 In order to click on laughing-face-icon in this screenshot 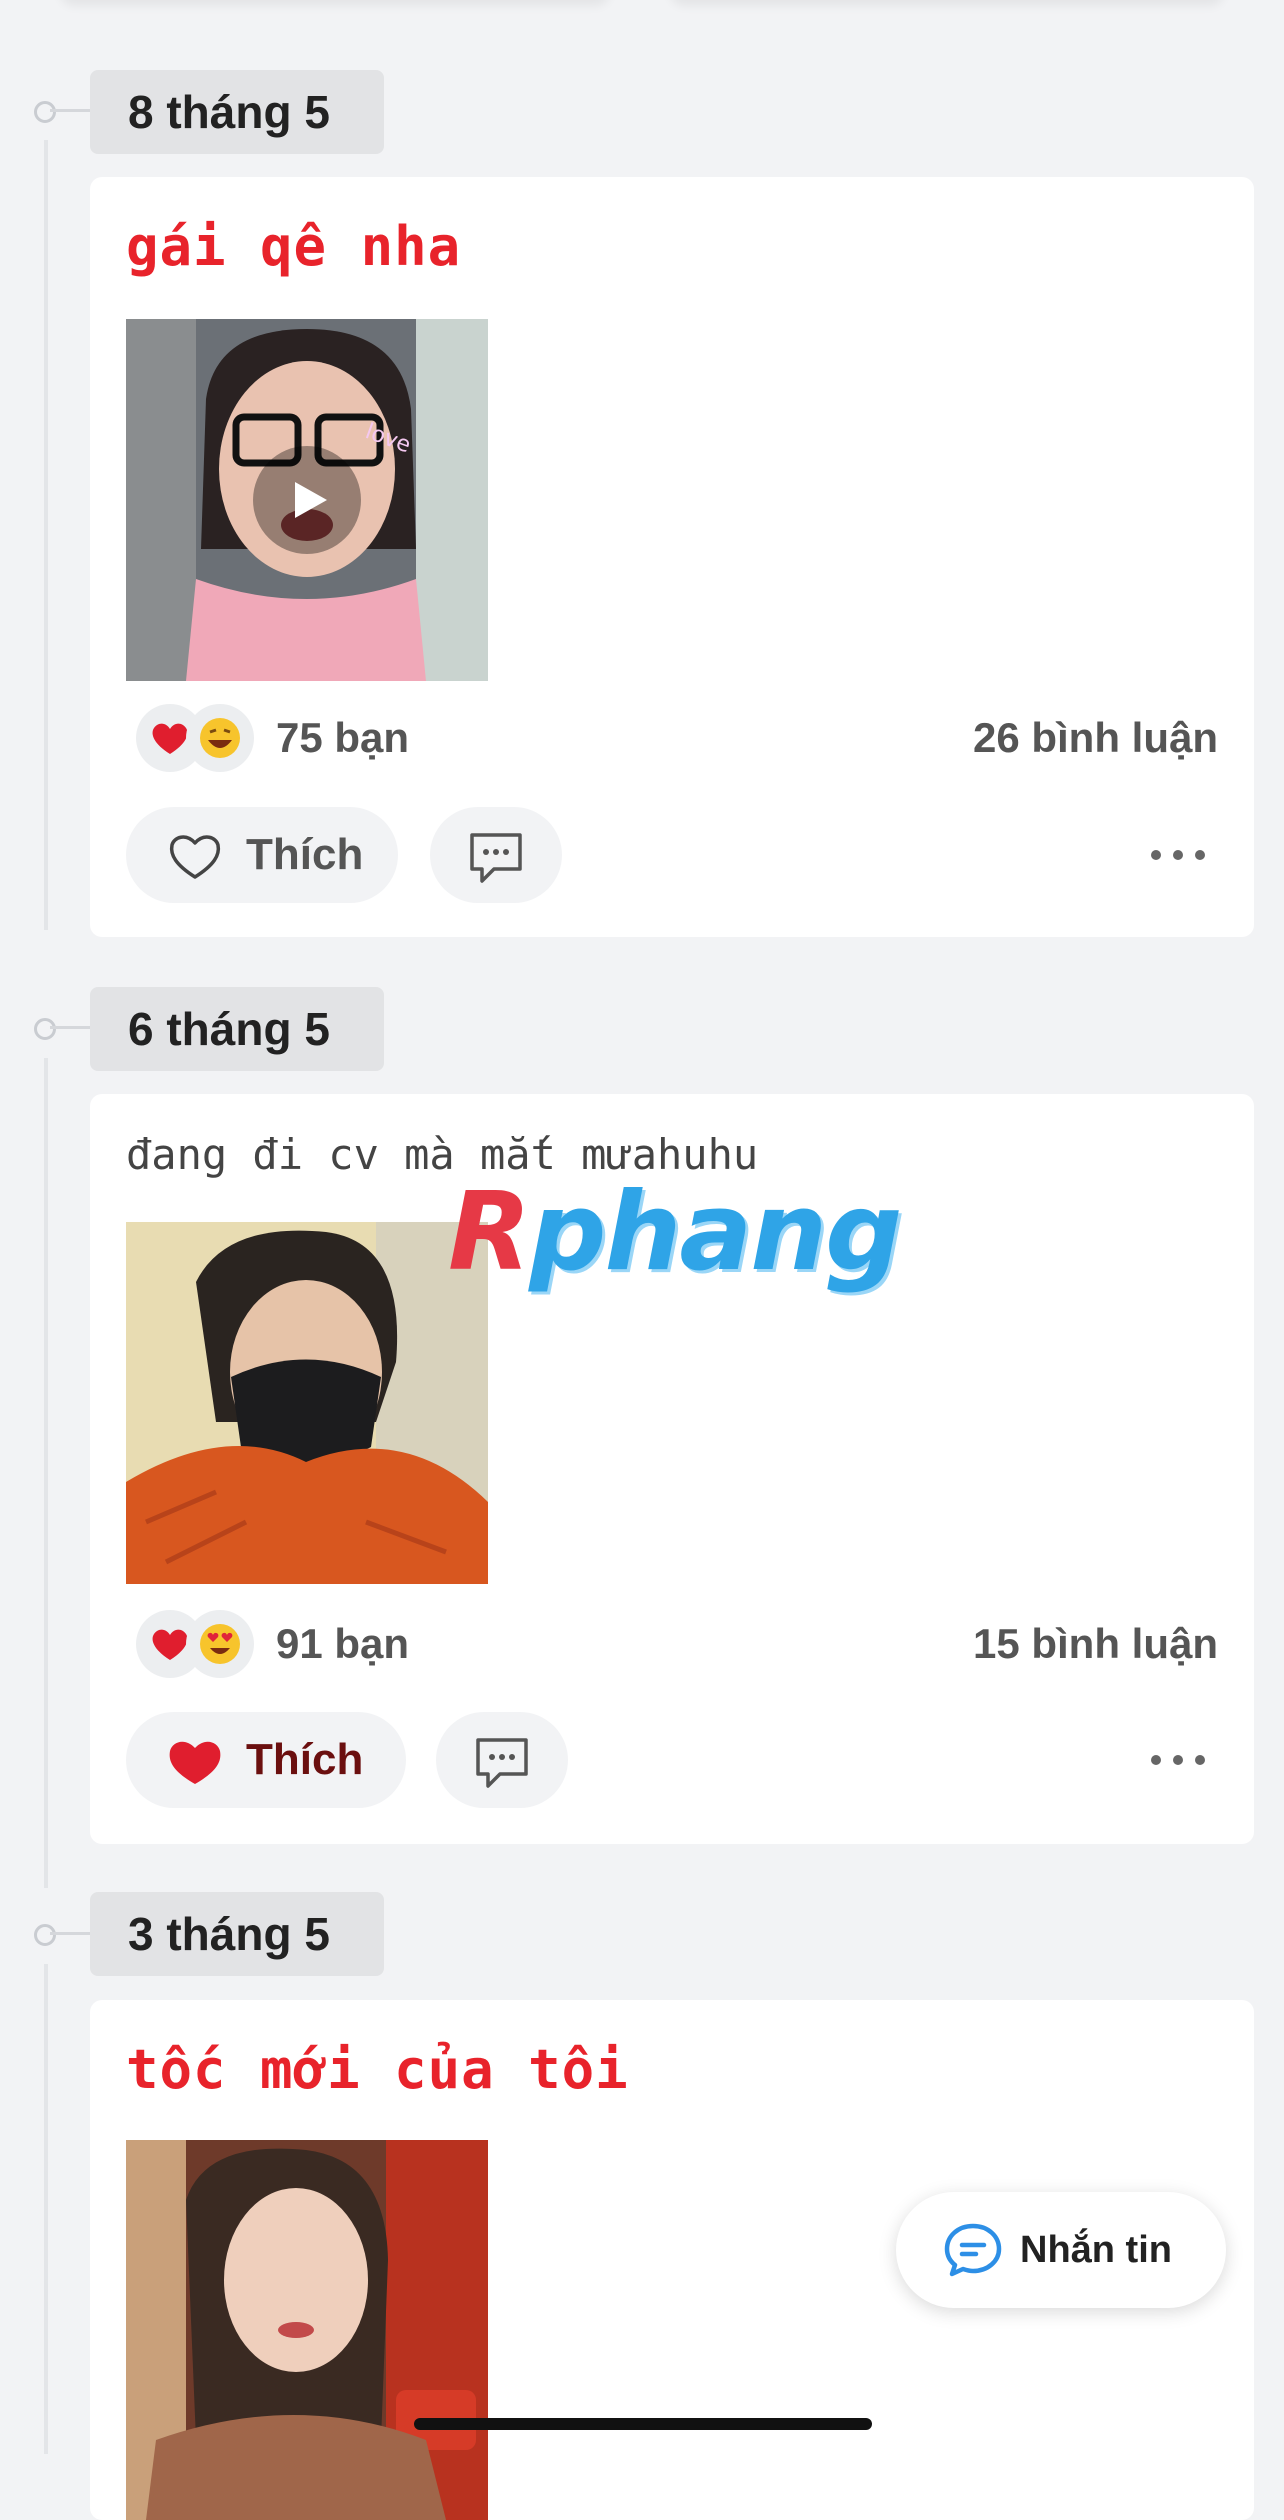, I will do `click(220, 738)`.